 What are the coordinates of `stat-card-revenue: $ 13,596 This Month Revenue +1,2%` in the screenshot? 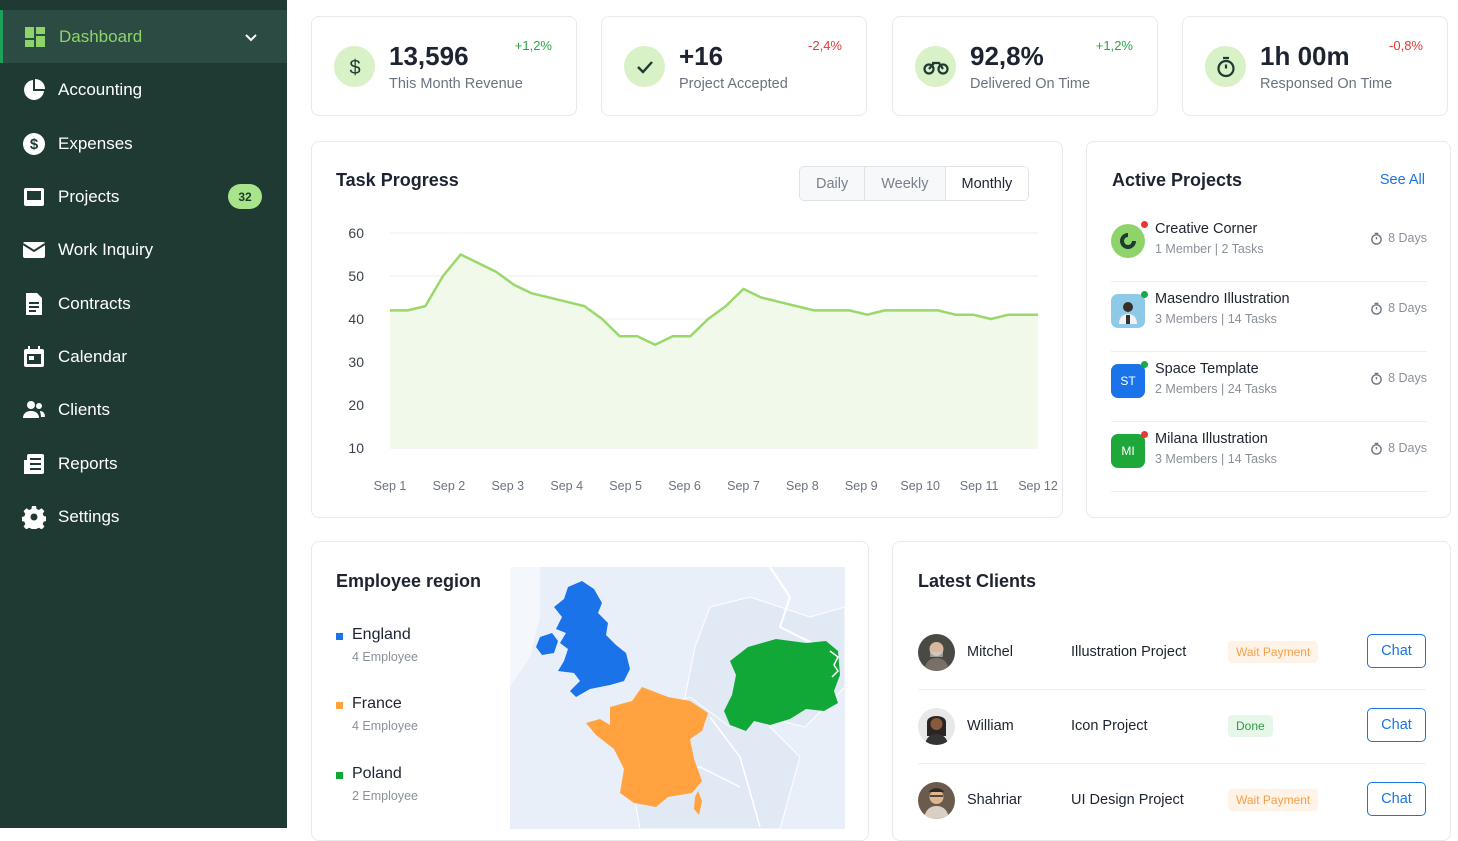 It's located at (444, 66).